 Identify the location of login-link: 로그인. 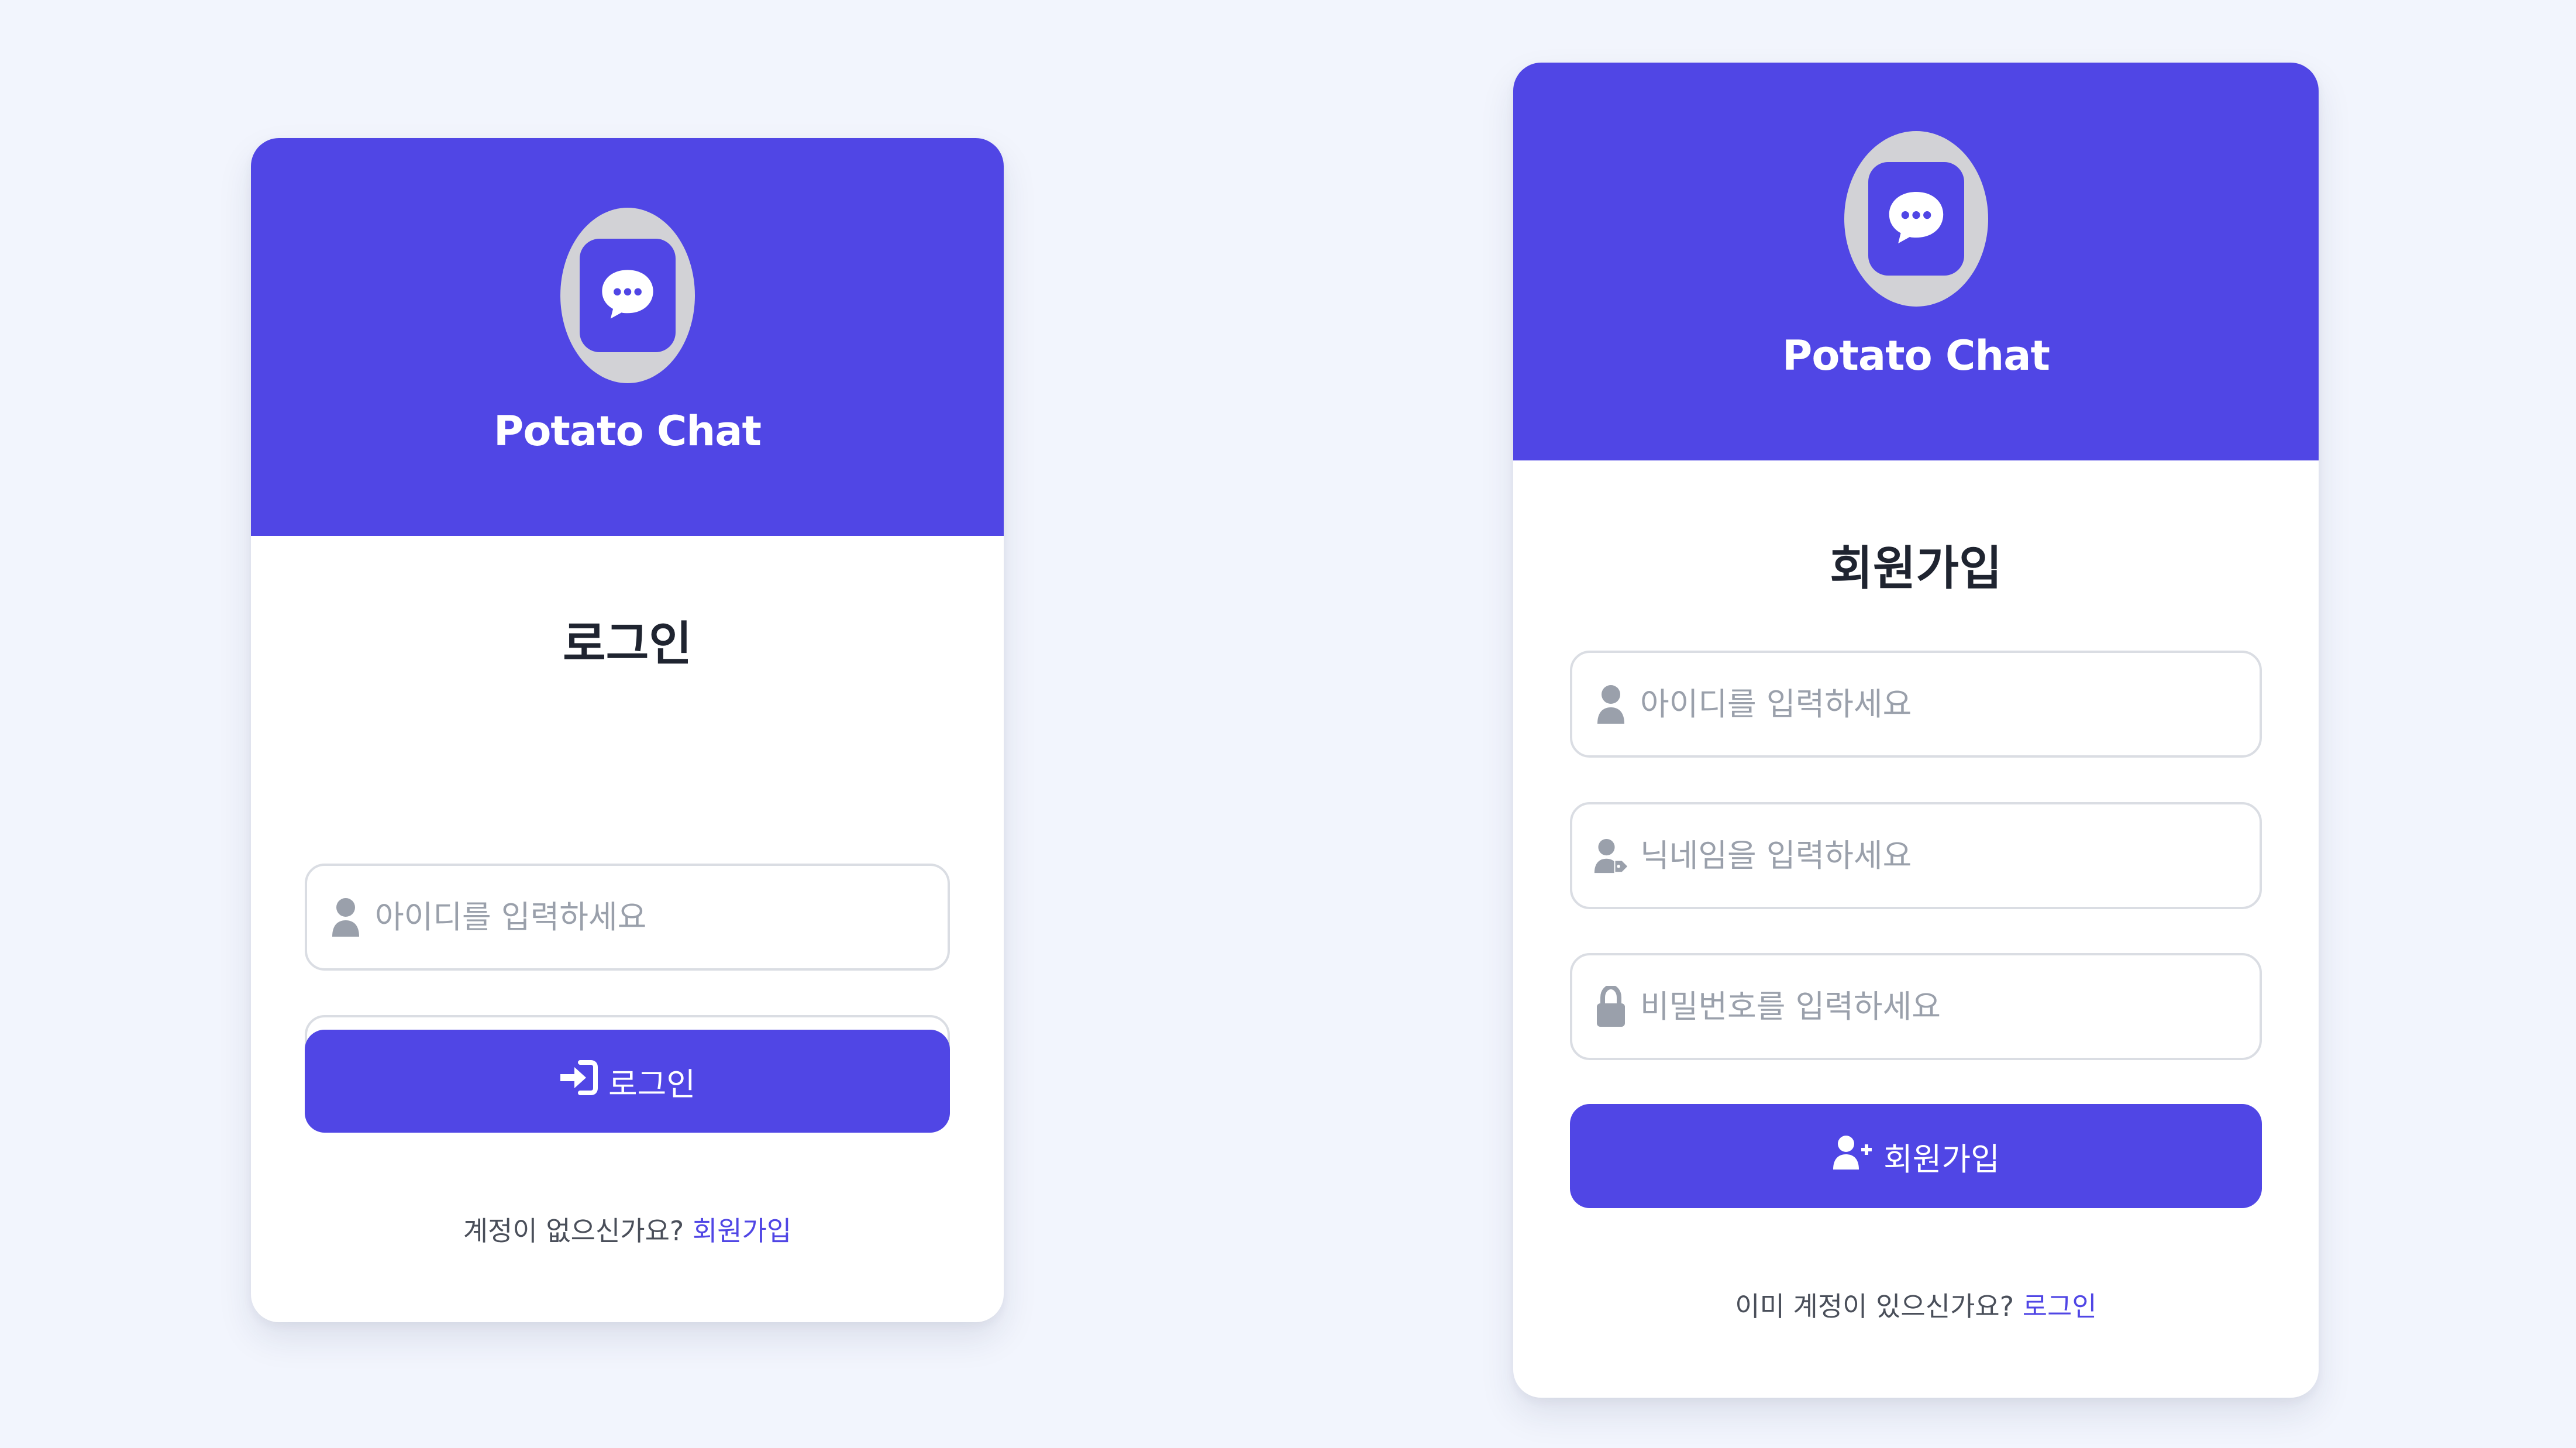
(2060, 1306).